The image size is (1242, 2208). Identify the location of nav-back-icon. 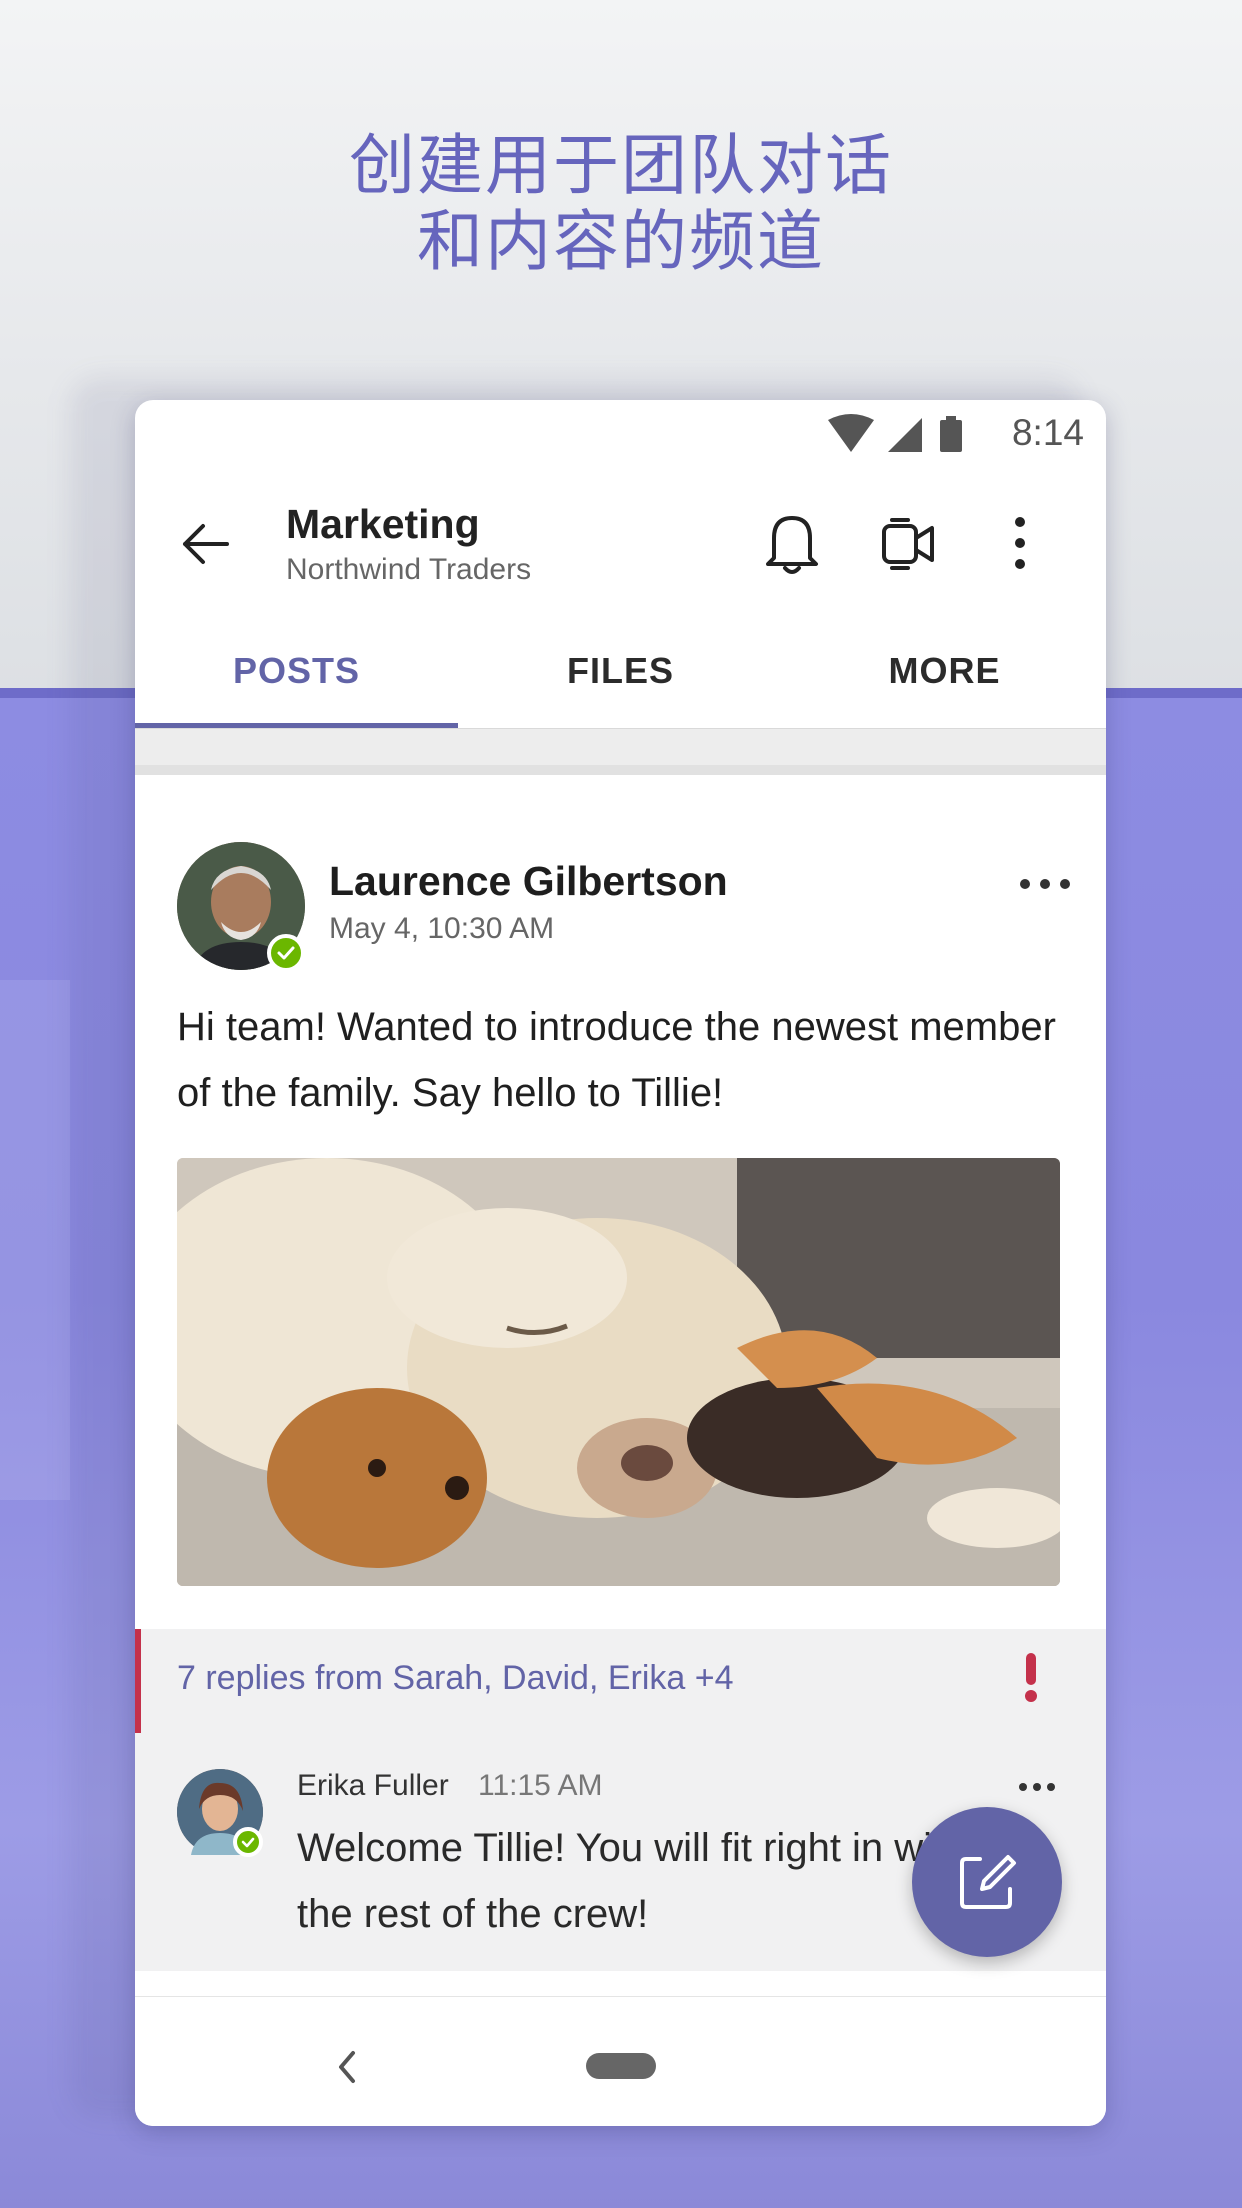
(347, 2067).